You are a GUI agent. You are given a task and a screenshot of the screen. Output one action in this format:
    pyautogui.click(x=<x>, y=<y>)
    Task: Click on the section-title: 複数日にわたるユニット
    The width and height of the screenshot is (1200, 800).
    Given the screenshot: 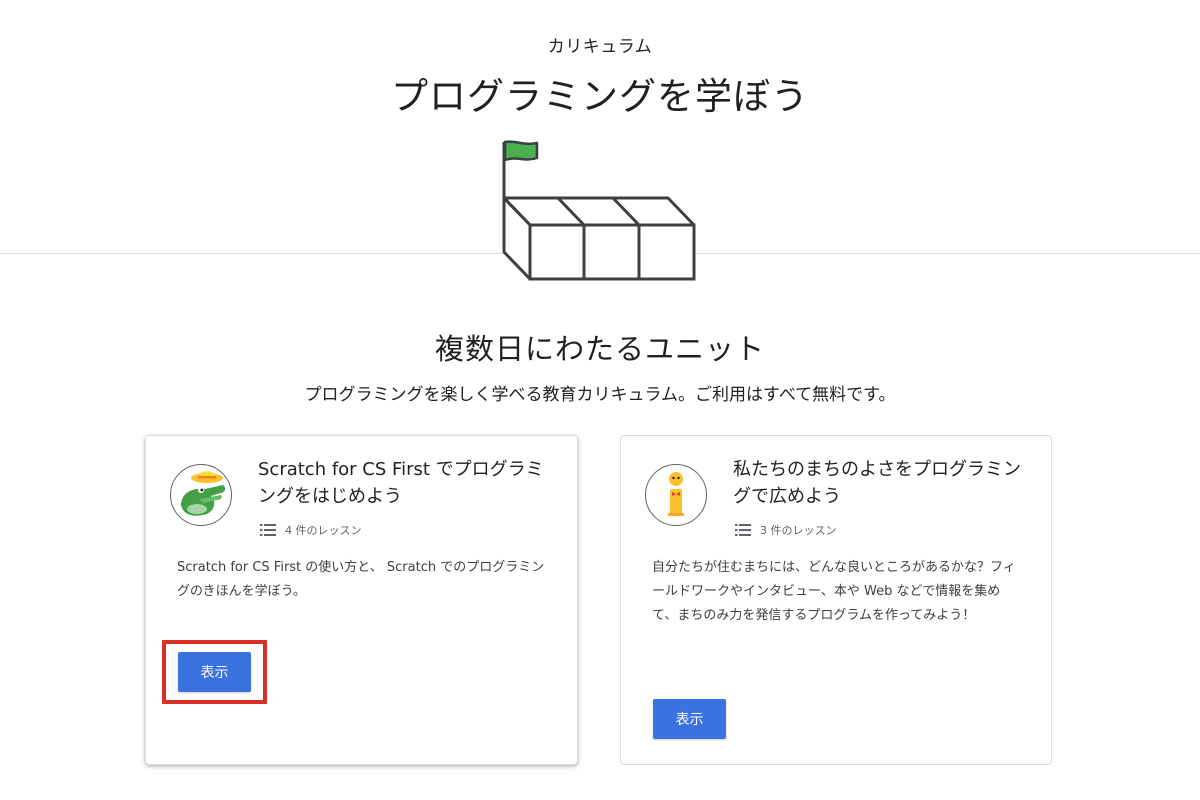 What is the action you would take?
    pyautogui.click(x=599, y=349)
    